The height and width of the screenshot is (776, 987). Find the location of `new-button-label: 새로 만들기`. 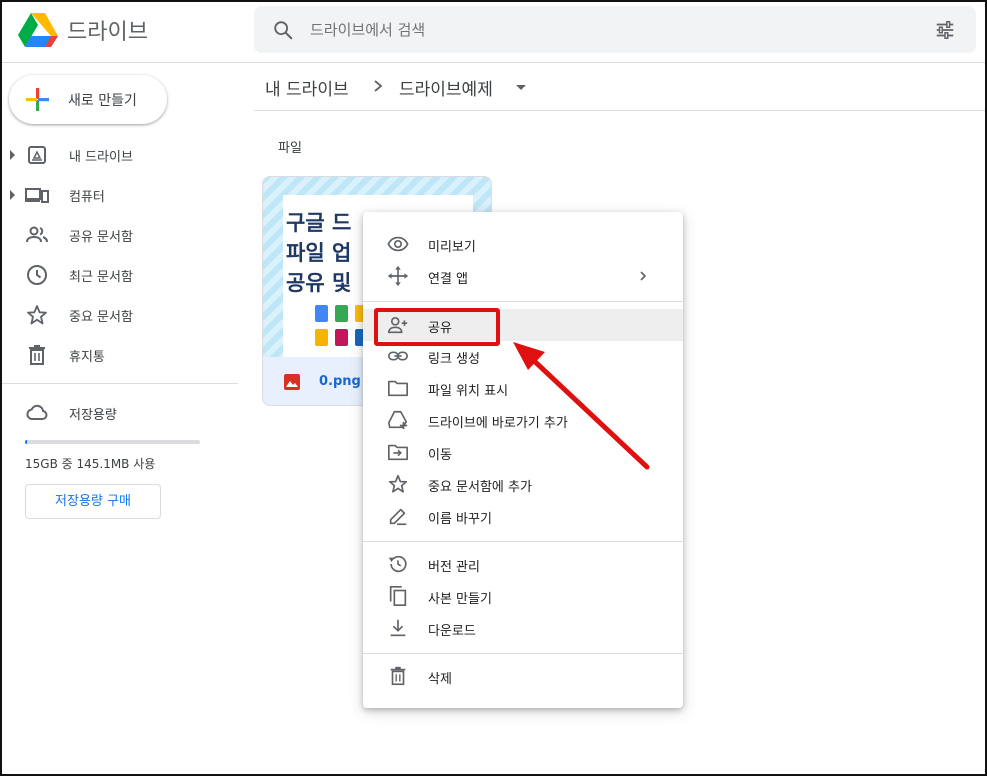

new-button-label: 새로 만들기 is located at coordinates (102, 101).